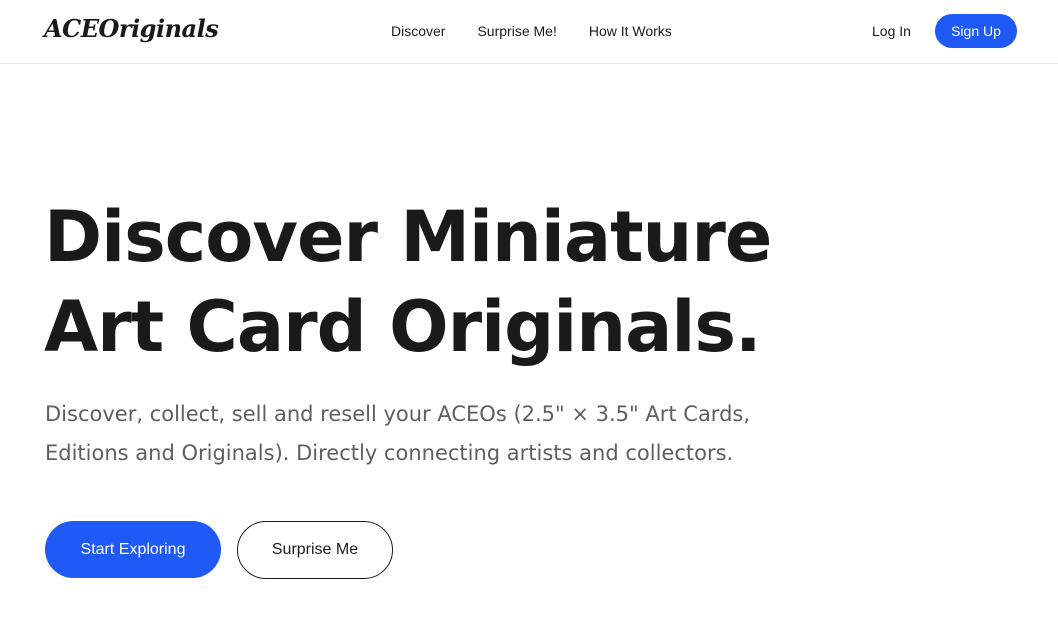  Describe the element at coordinates (131, 28) in the screenshot. I see `site-logo: ACEOriginals` at that location.